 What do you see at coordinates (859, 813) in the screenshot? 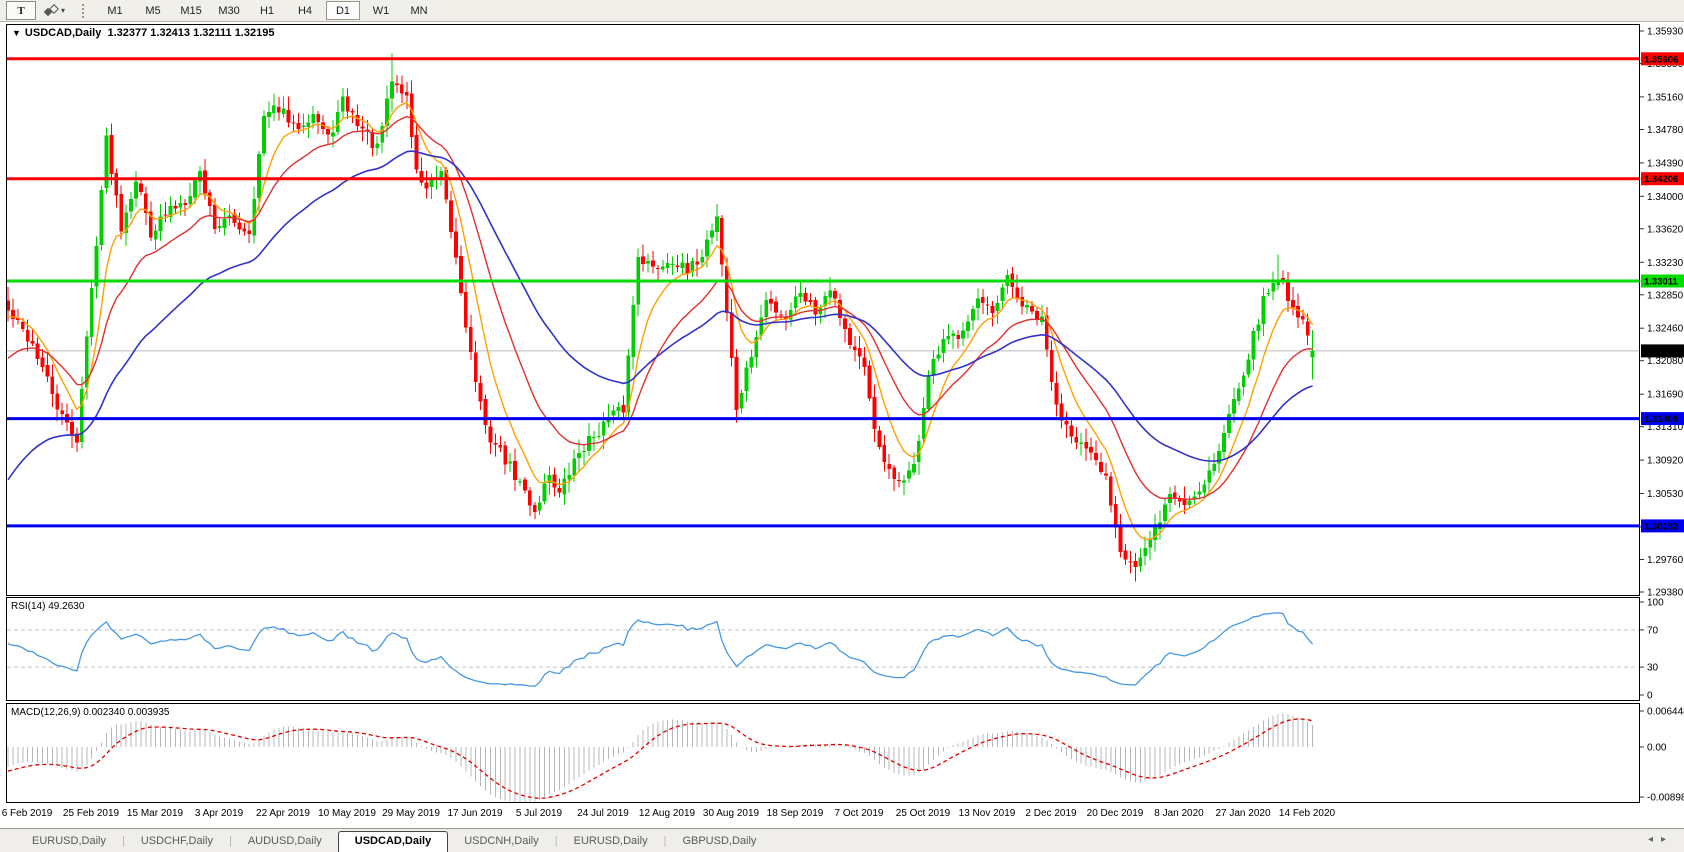
I see `date-label: 7 Oct 2019` at bounding box center [859, 813].